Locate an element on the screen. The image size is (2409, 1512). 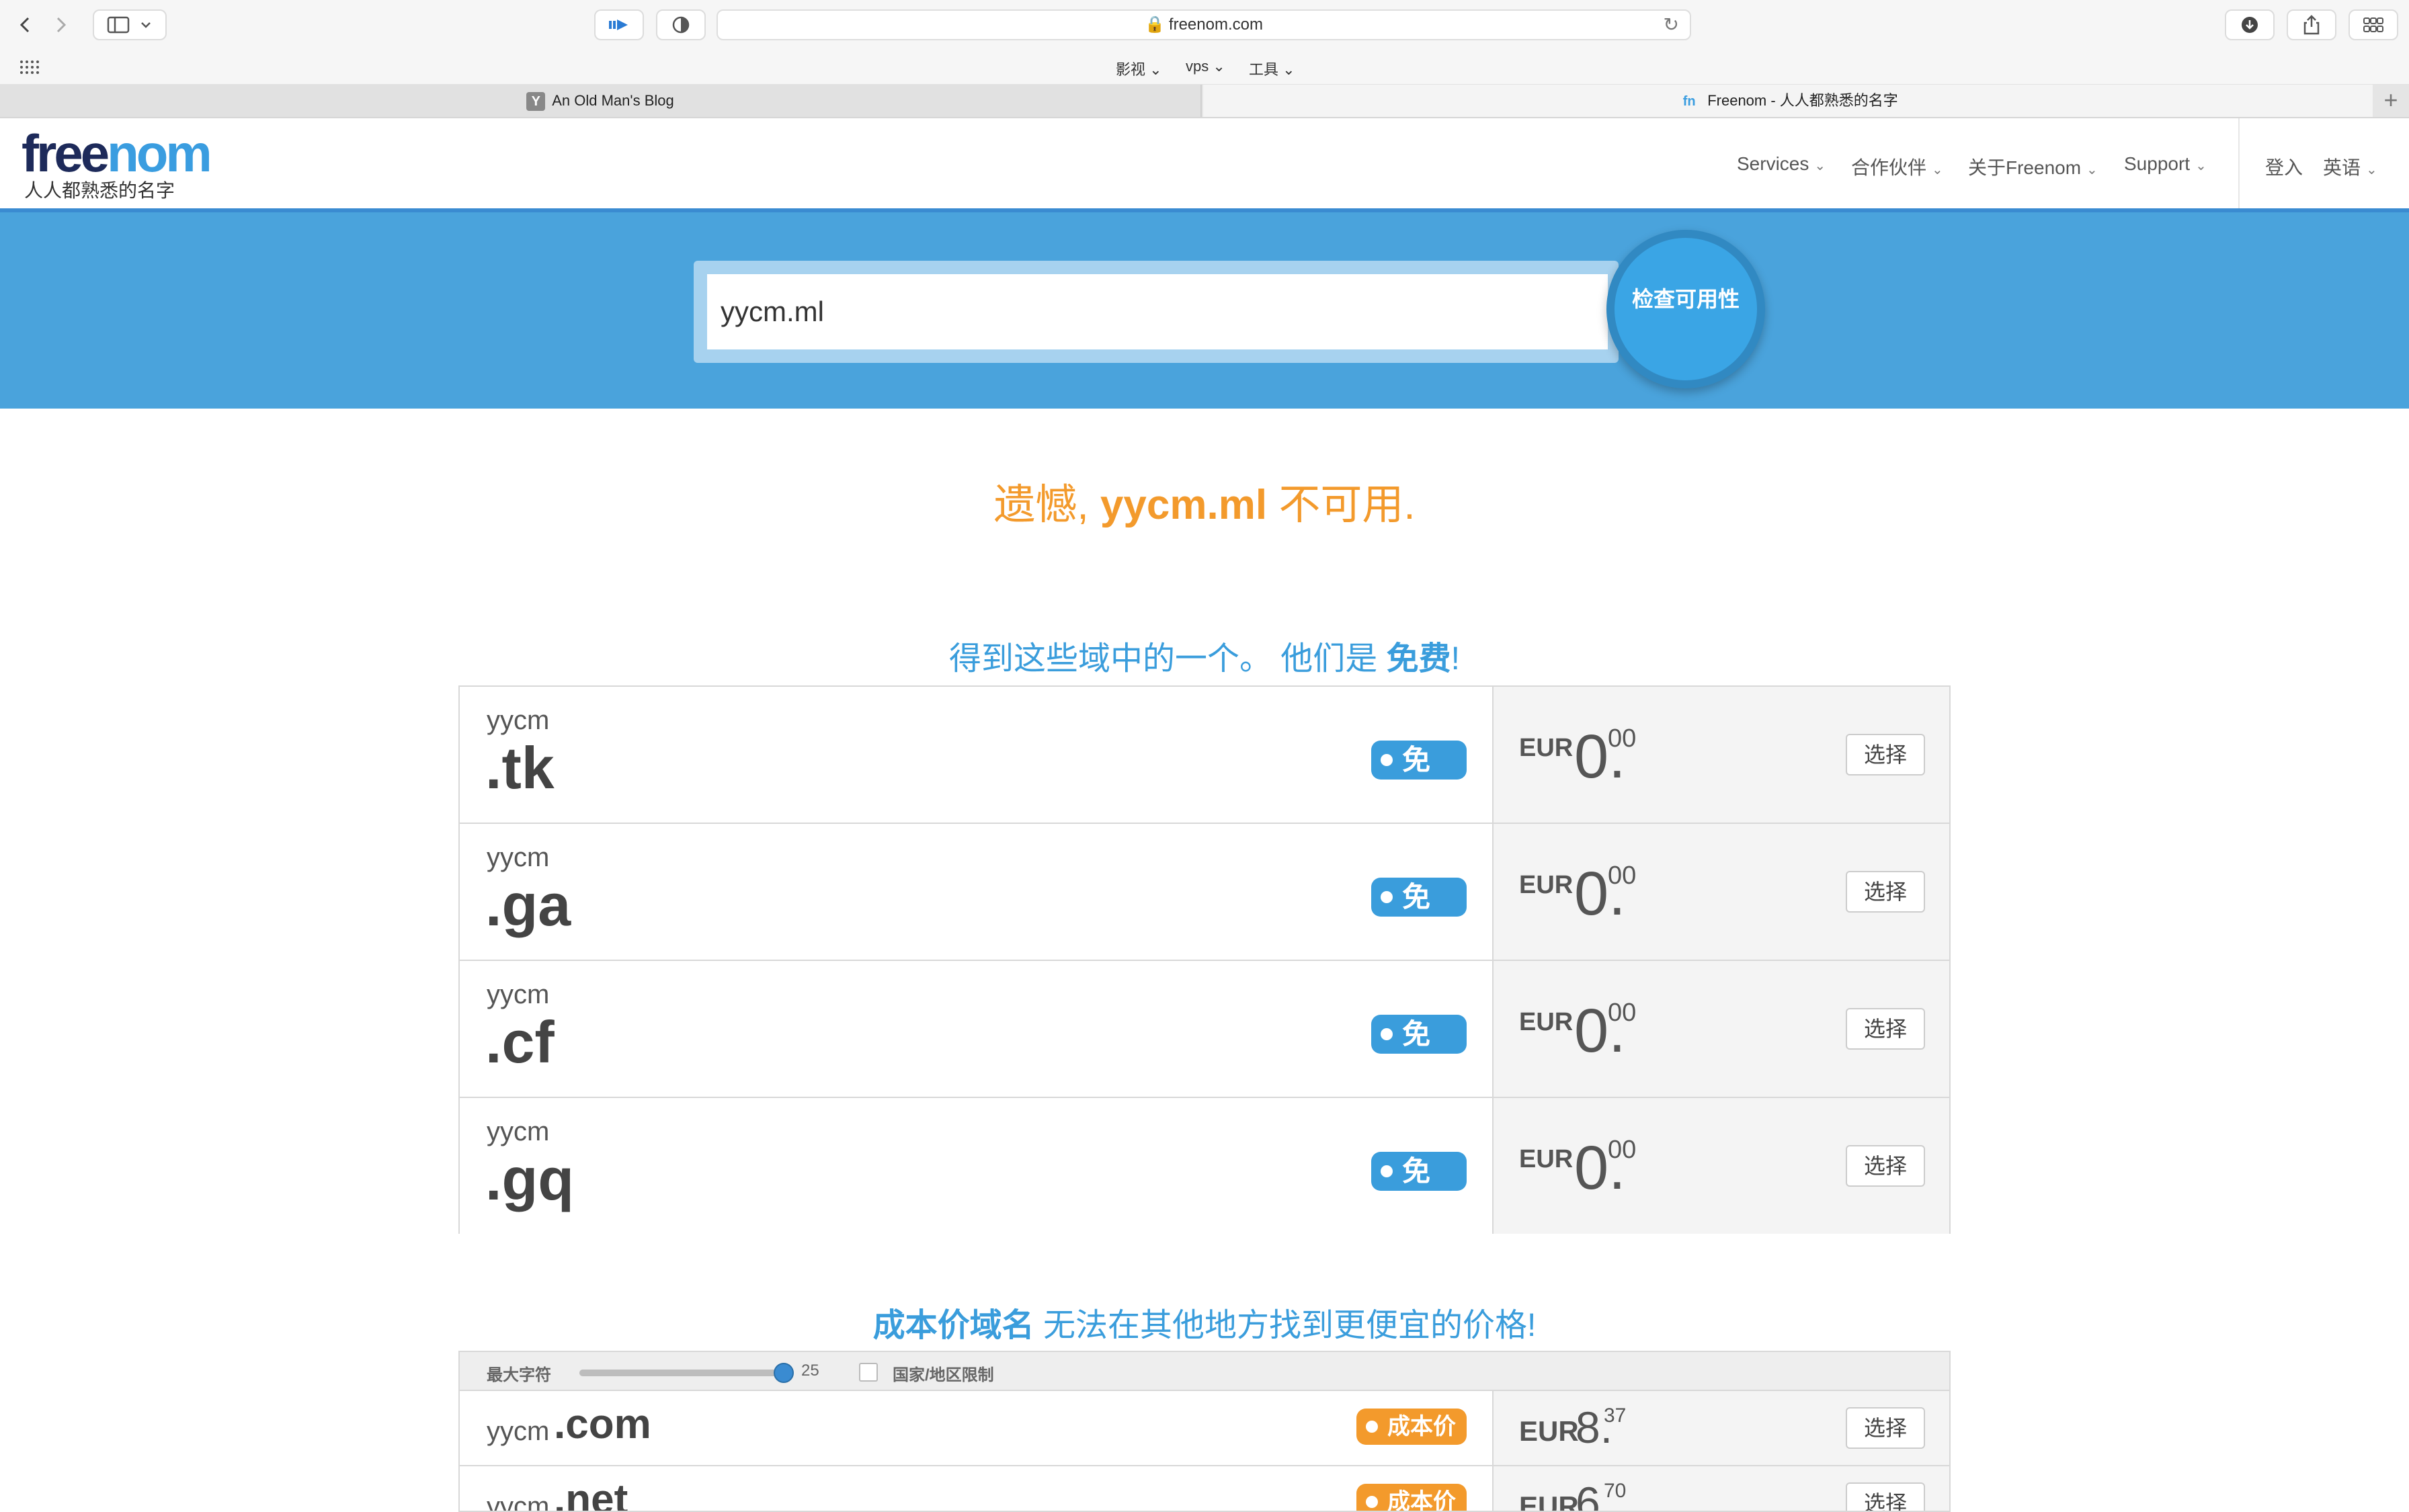
country-restriction-checkbox is located at coordinates (869, 1373).